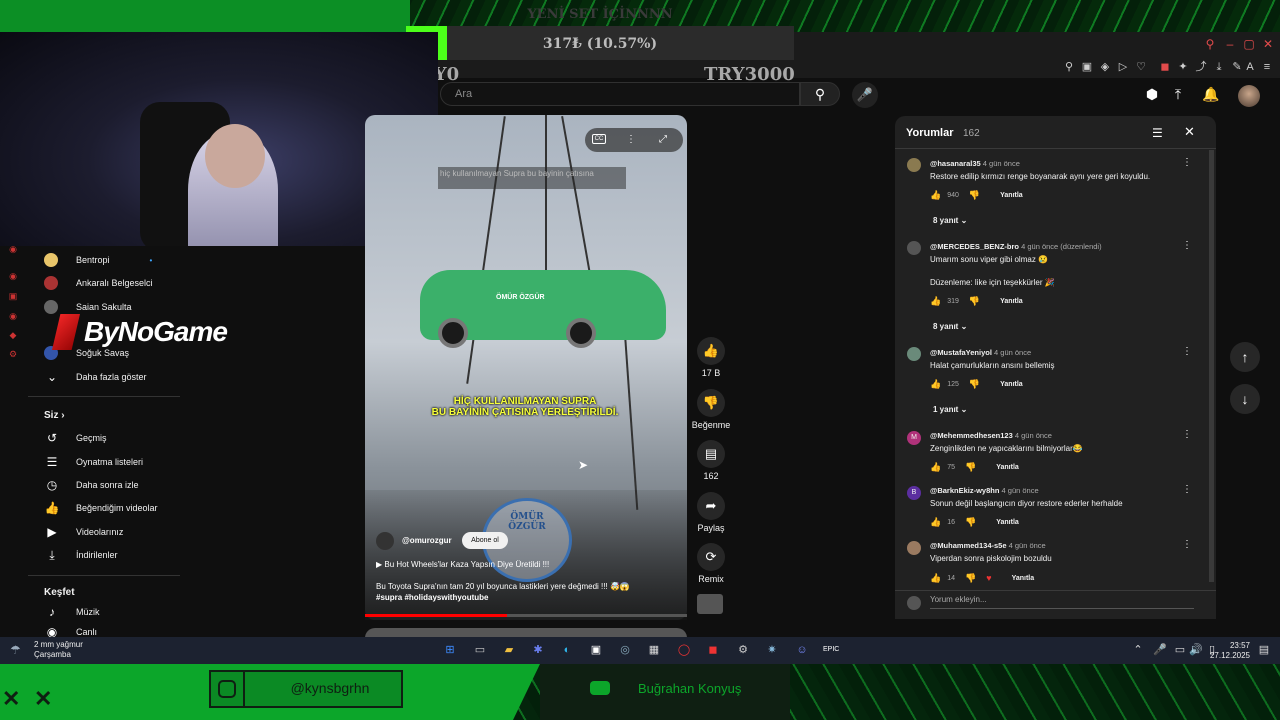  I want to click on record-app-icon: ◼, so click(713, 650).